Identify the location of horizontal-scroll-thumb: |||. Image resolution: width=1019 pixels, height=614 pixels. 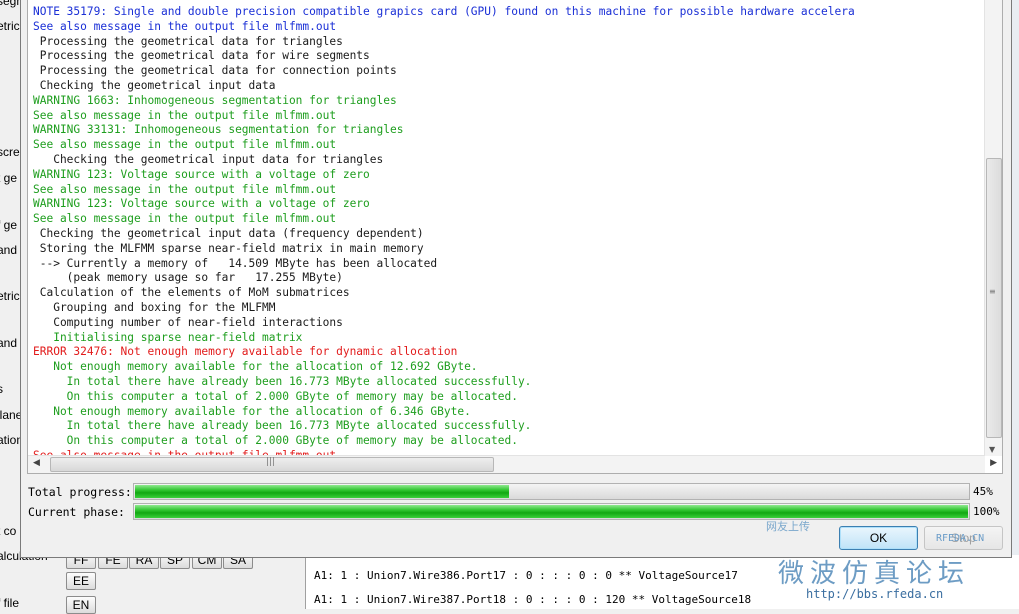
(272, 464).